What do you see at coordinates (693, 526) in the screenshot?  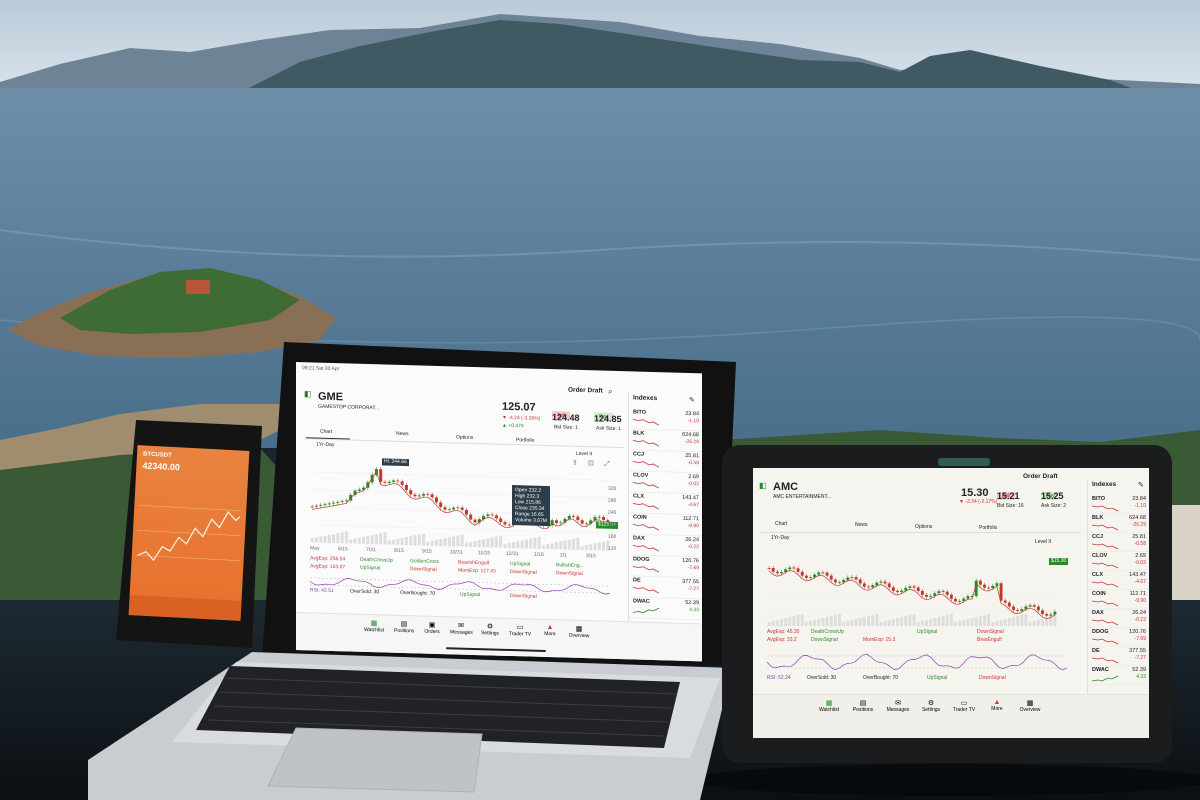 I see `watchlist-change: -9.90` at bounding box center [693, 526].